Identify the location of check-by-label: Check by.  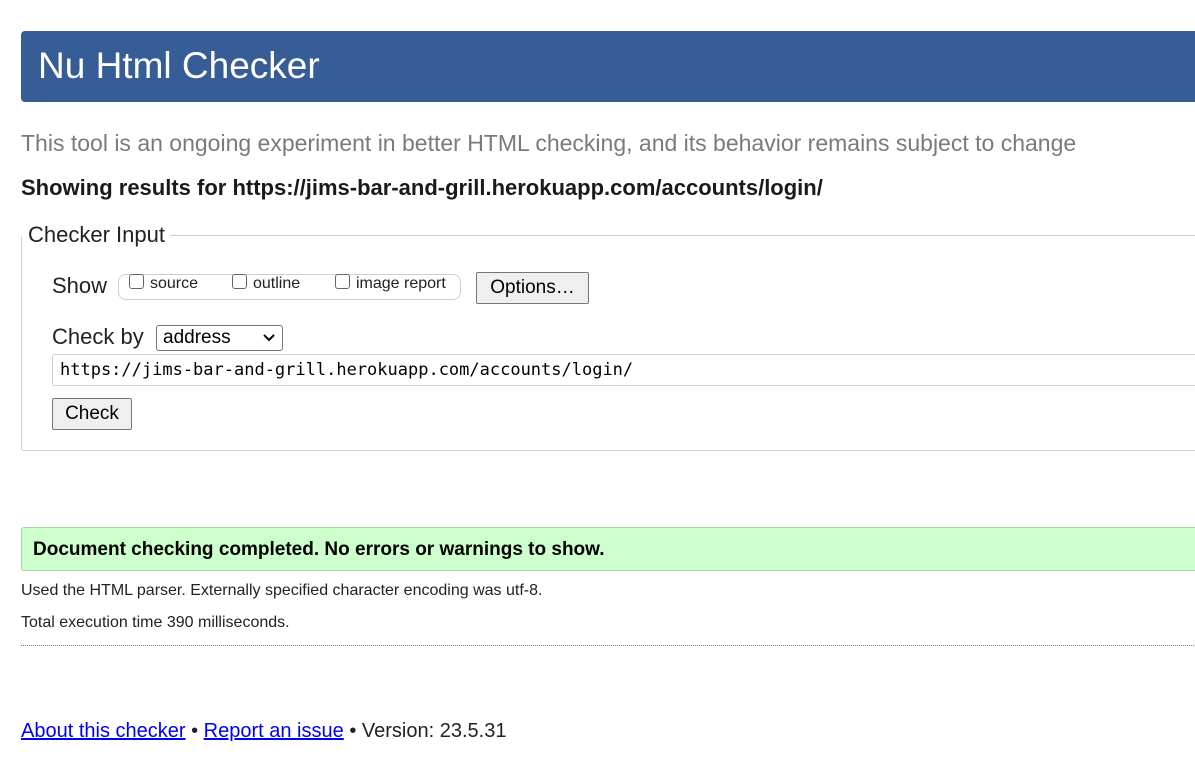
(98, 336).